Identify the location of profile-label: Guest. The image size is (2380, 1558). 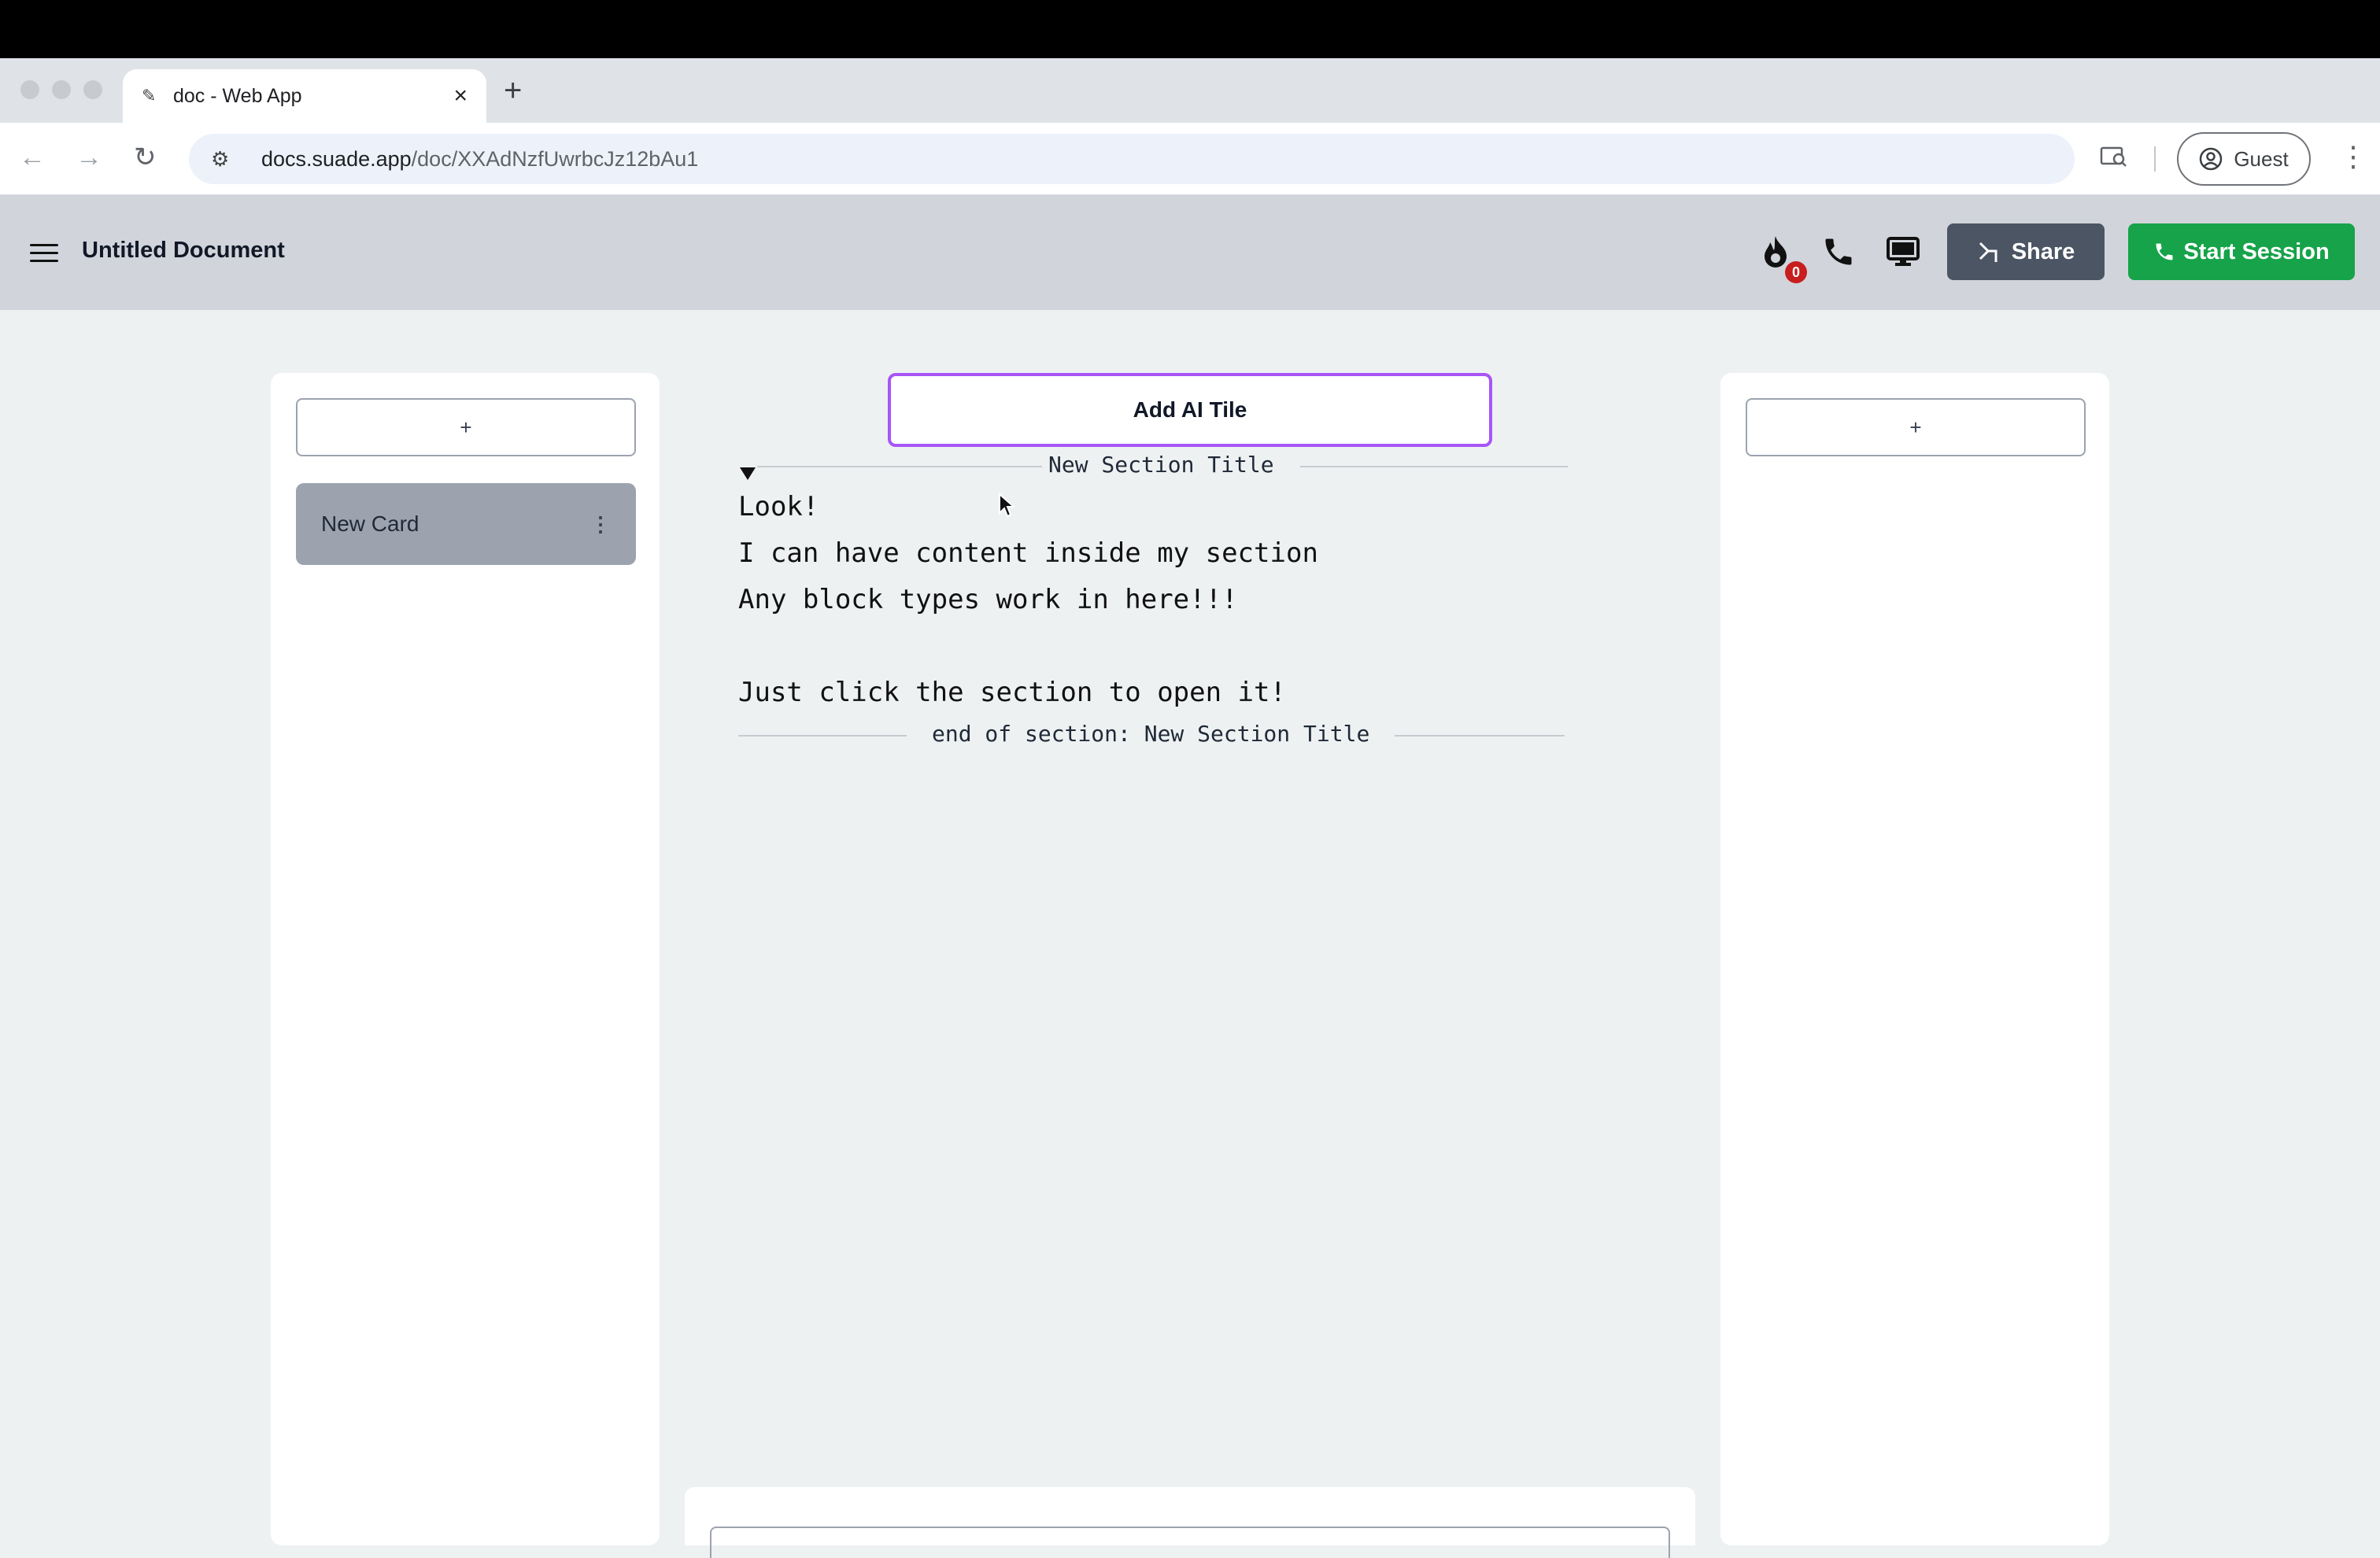
(2261, 158).